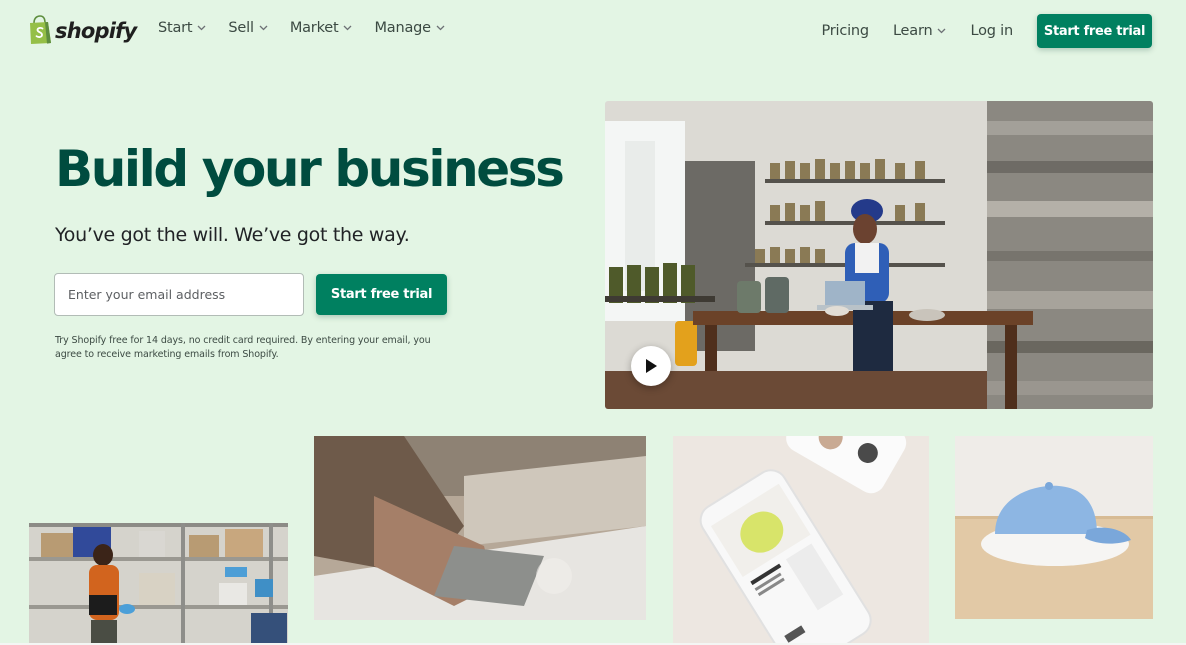 The image size is (1186, 645). What do you see at coordinates (241, 28) in the screenshot?
I see `nav-sell-label: Sell` at bounding box center [241, 28].